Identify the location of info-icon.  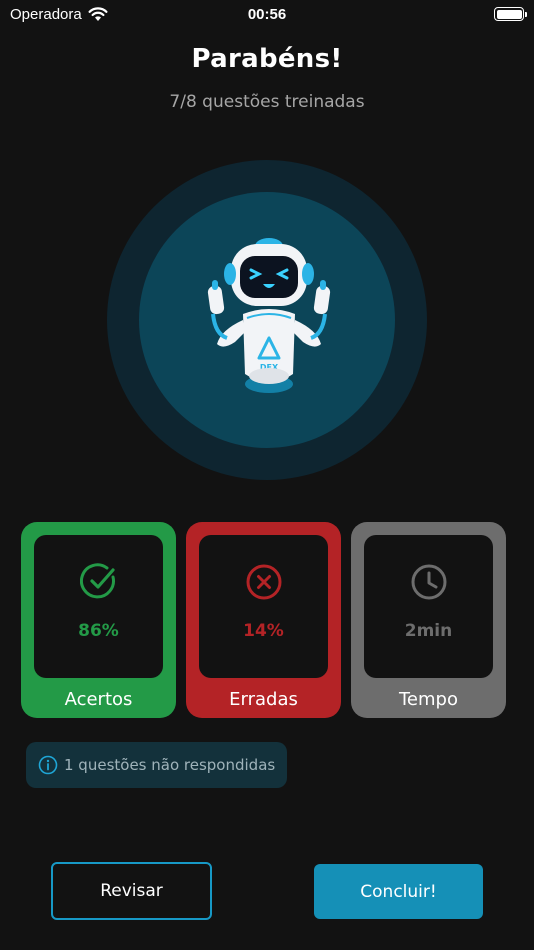
(48, 765).